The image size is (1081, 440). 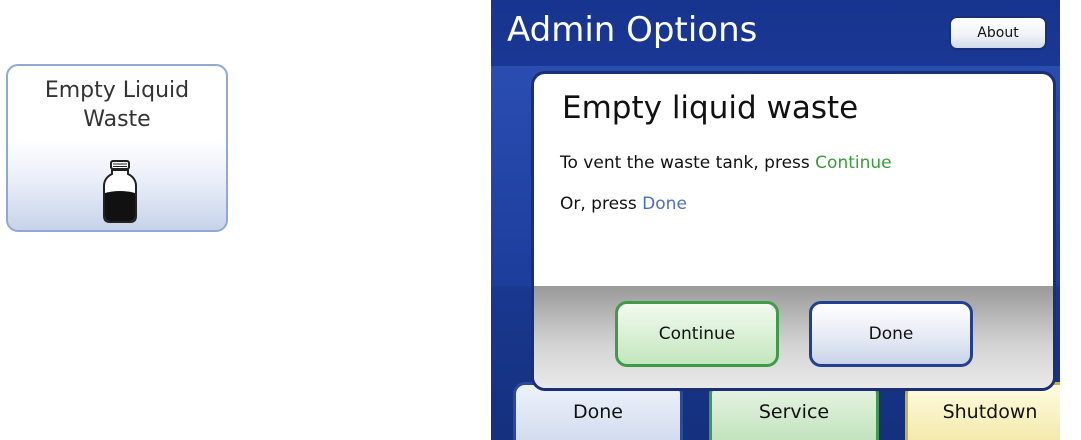 What do you see at coordinates (793, 337) in the screenshot?
I see `dialog-button-bar: Continue Done` at bounding box center [793, 337].